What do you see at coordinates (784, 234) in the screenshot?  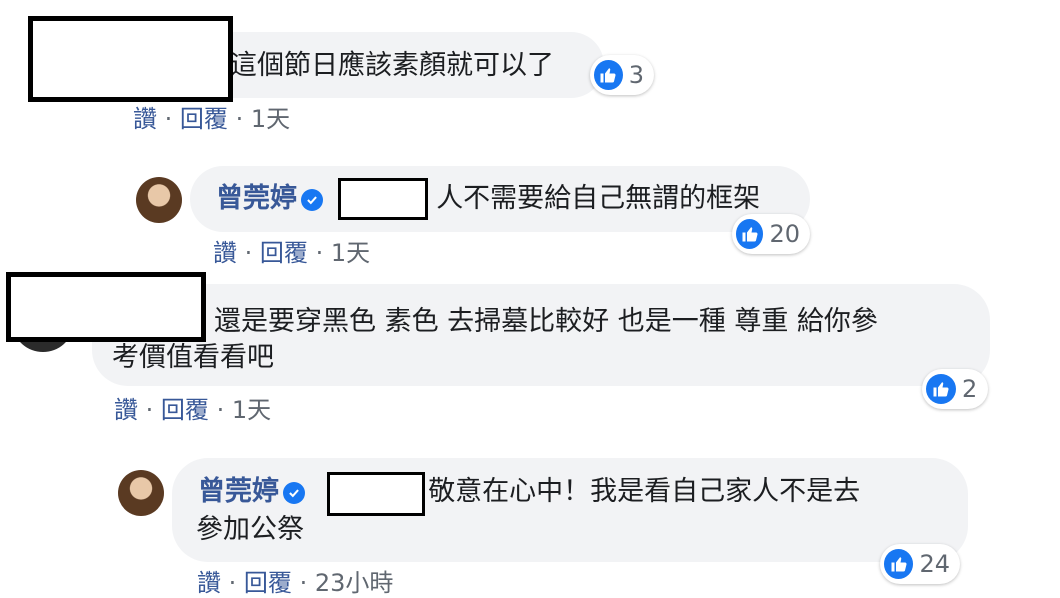 I see `reaction-count-label: 20` at bounding box center [784, 234].